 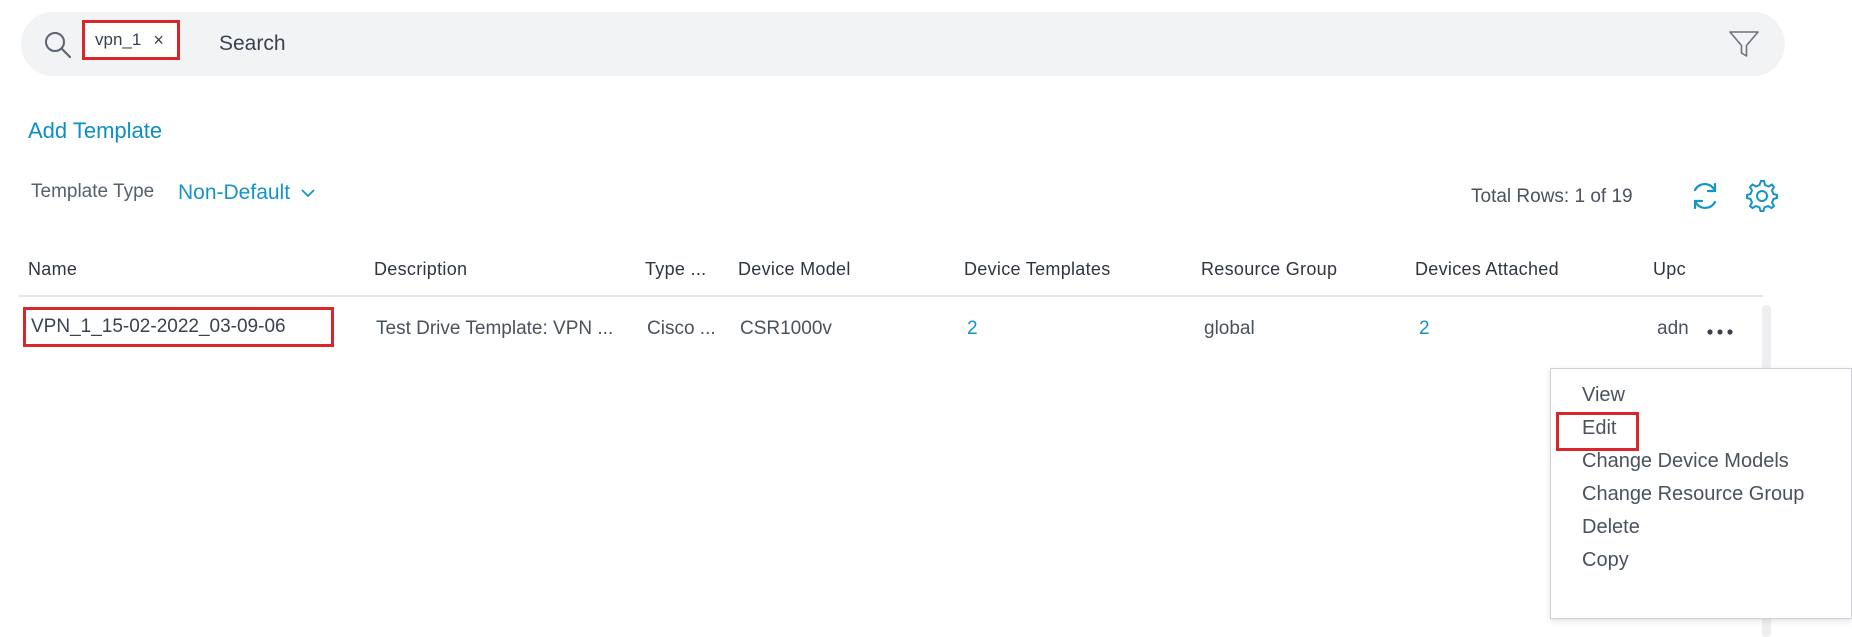 I want to click on template-type-label: Template Type, so click(x=93, y=191).